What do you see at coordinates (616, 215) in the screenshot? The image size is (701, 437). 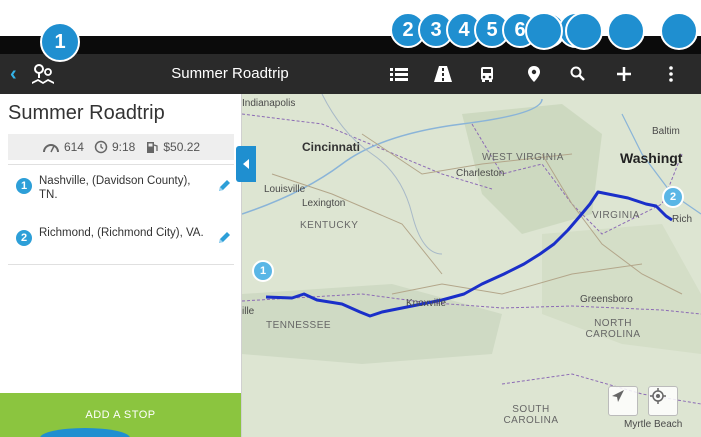 I see `state-label: VIRGINIA` at bounding box center [616, 215].